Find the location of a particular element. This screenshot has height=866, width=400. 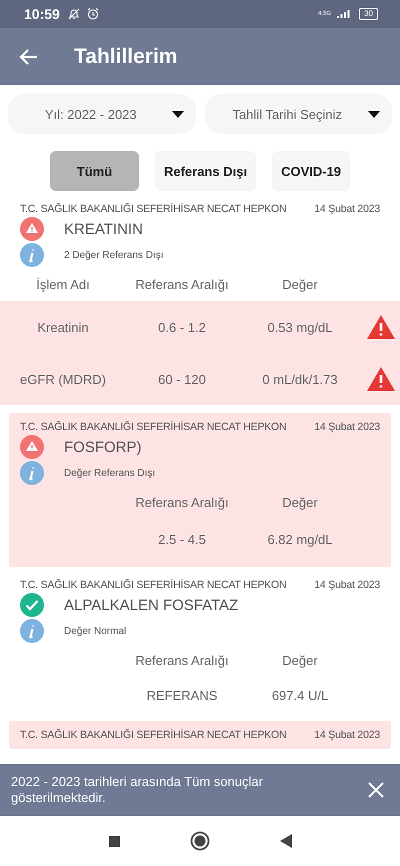

test-name: FOSFORP) is located at coordinates (103, 447).